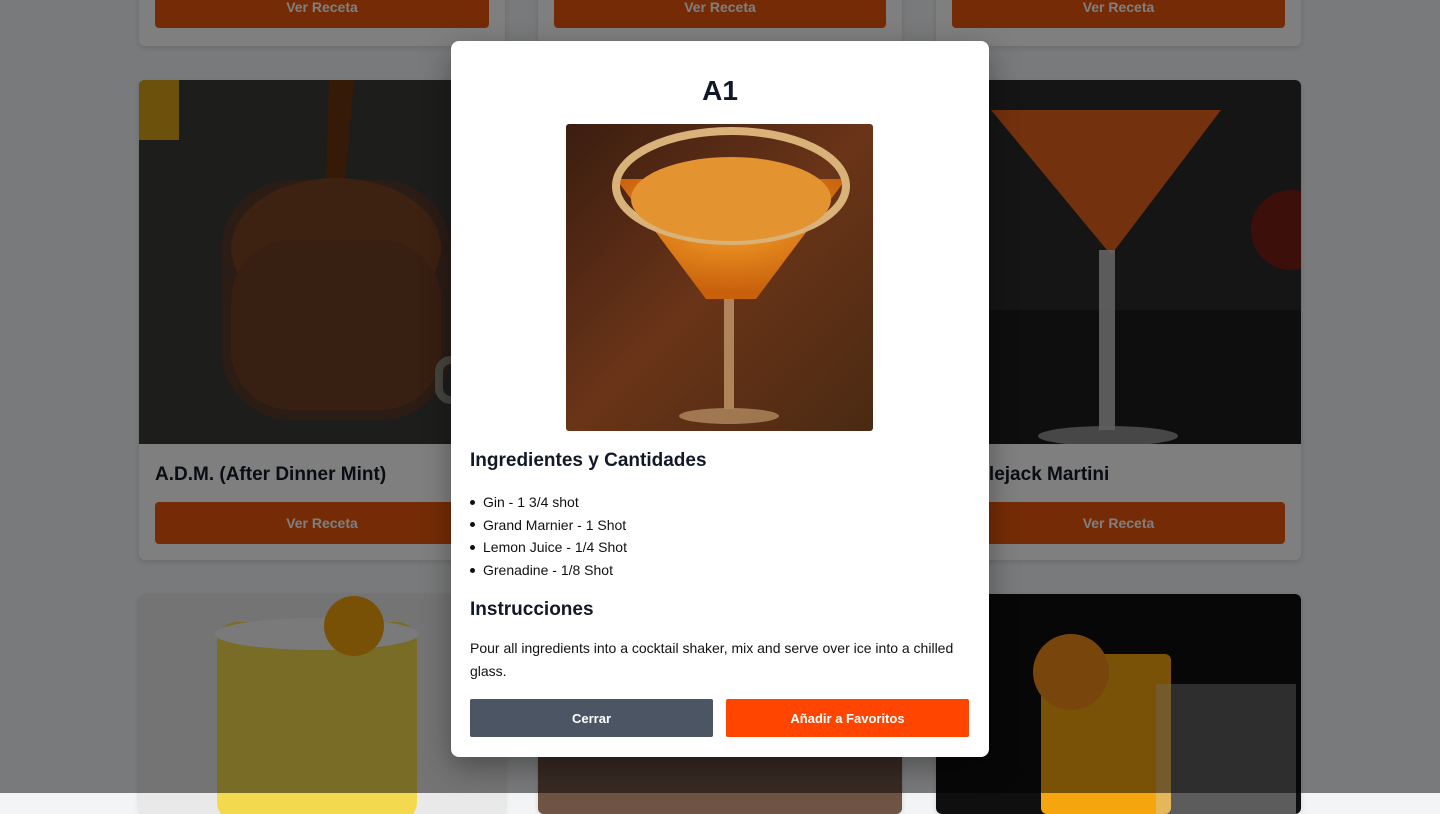 This screenshot has width=1440, height=814. What do you see at coordinates (720, 90) in the screenshot?
I see `modal-title: A1` at bounding box center [720, 90].